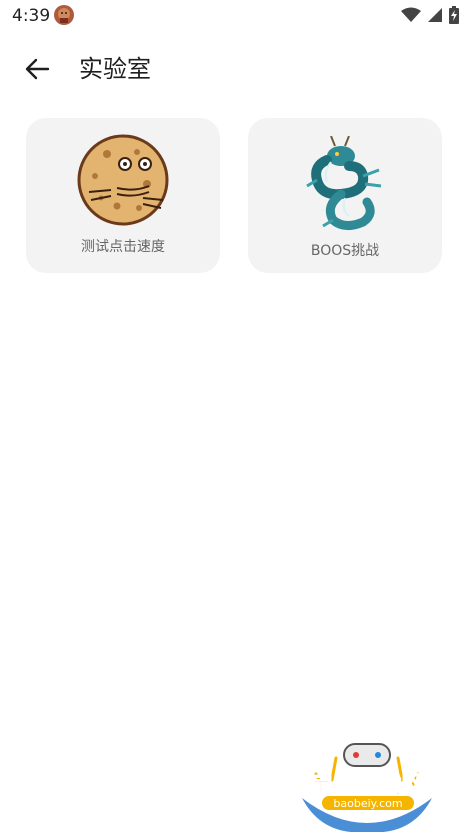 Image resolution: width=469 pixels, height=836 pixels. I want to click on watermark-url: baobeiy.com, so click(367, 803).